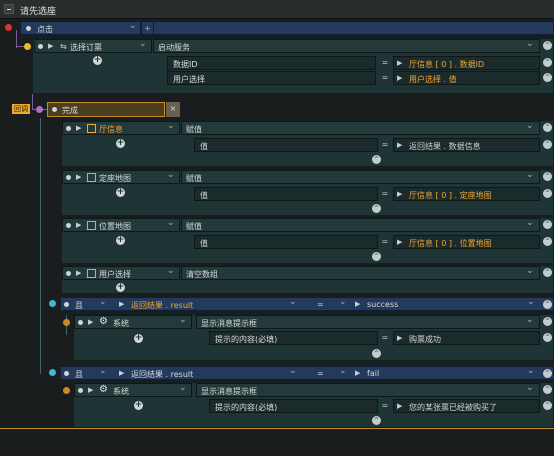  What do you see at coordinates (466, 78) in the screenshot?
I see `param-value-field: ▶ 用户选择 . 值` at bounding box center [466, 78].